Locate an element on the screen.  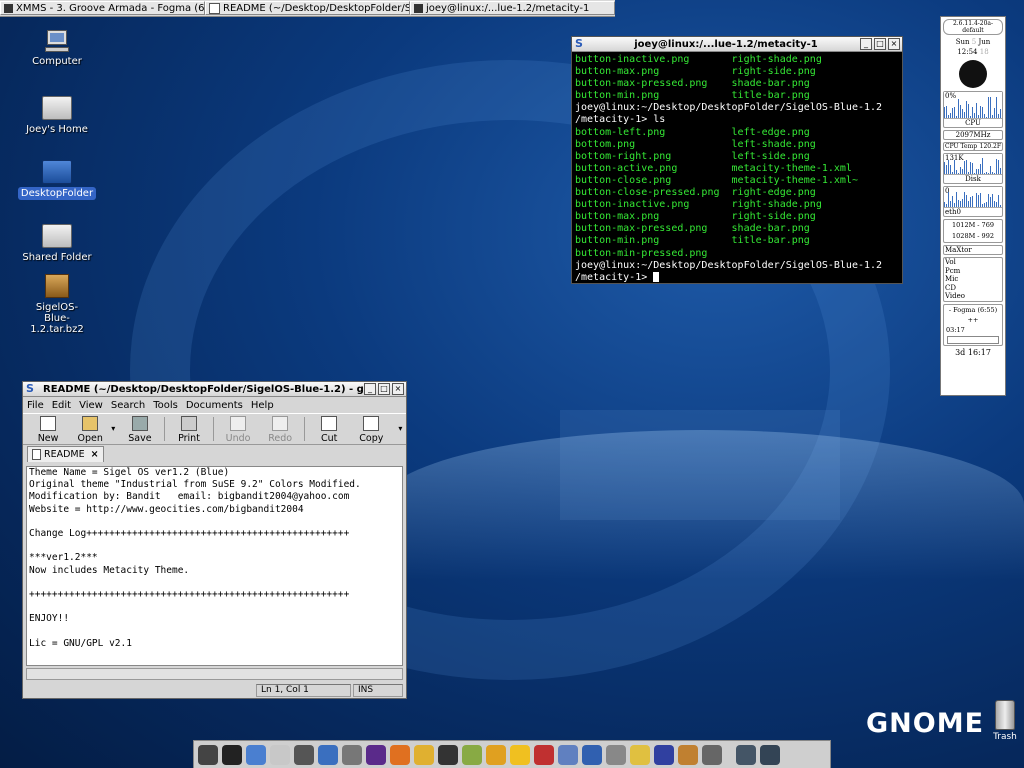
cut-button: Cut is located at coordinates (329, 429).